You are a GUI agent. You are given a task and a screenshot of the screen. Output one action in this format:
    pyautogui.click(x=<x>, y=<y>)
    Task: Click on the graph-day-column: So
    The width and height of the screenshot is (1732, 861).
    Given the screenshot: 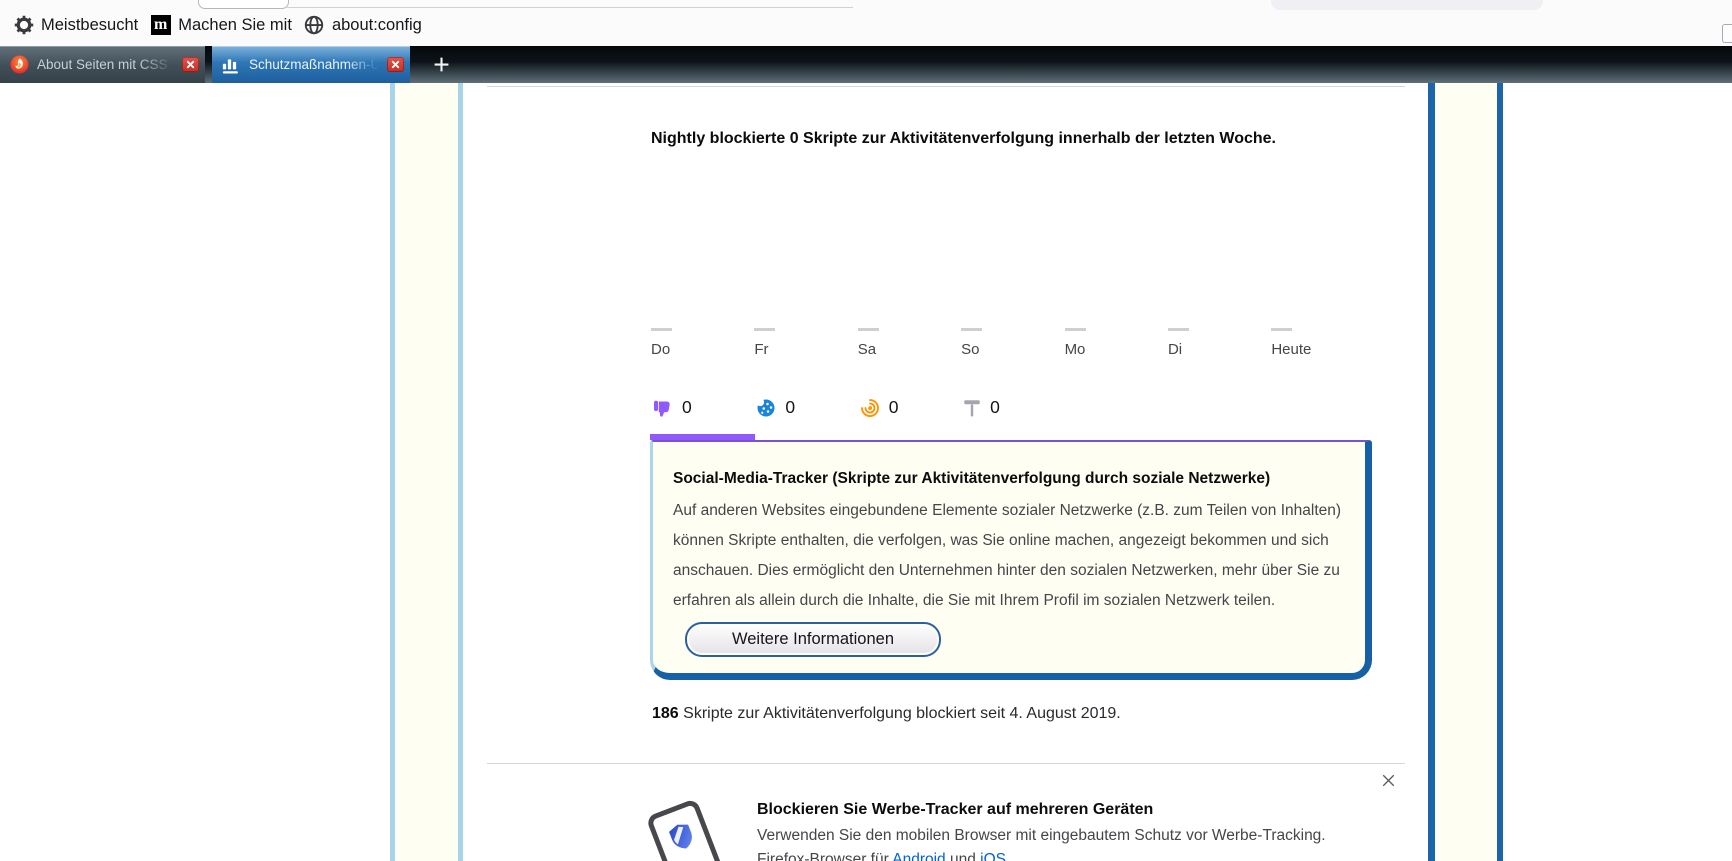 What is the action you would take?
    pyautogui.click(x=1012, y=343)
    